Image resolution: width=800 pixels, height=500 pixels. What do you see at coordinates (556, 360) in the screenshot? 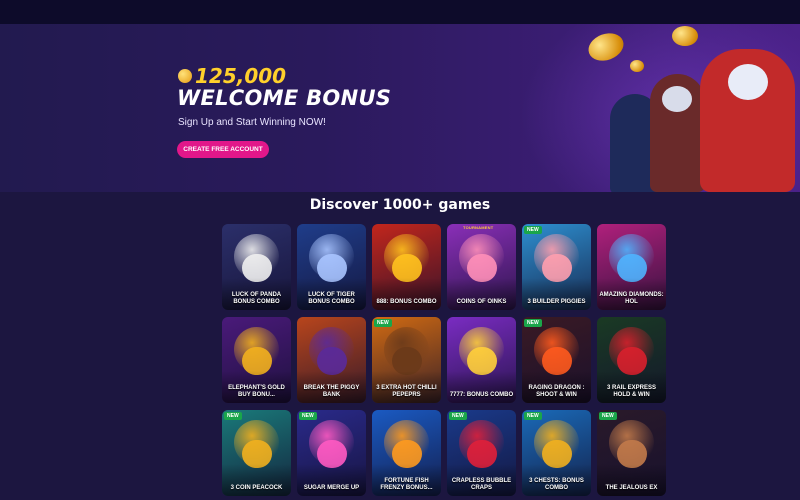
I see `game-tile: NEW RAGING DRAGON : SHOOT & WIN` at bounding box center [556, 360].